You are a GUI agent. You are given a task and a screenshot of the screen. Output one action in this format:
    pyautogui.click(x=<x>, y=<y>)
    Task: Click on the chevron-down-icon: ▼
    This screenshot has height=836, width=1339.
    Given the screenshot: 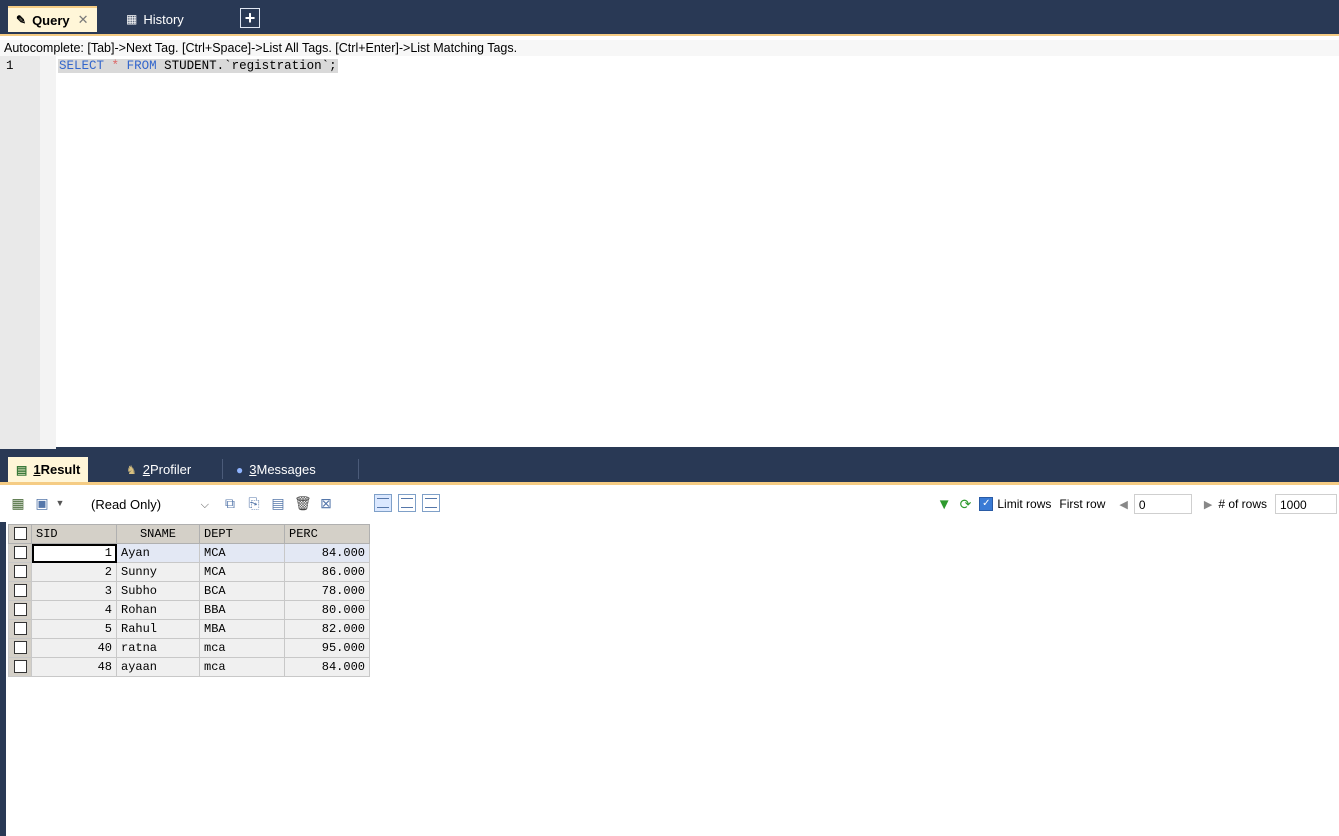 What is the action you would take?
    pyautogui.click(x=60, y=503)
    